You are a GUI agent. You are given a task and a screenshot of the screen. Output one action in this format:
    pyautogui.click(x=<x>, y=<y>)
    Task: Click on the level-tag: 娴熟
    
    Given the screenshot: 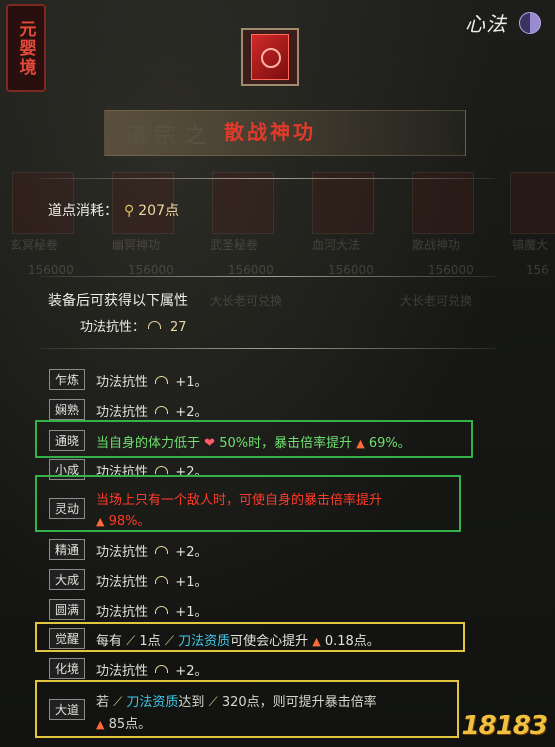 What is the action you would take?
    pyautogui.click(x=67, y=409)
    